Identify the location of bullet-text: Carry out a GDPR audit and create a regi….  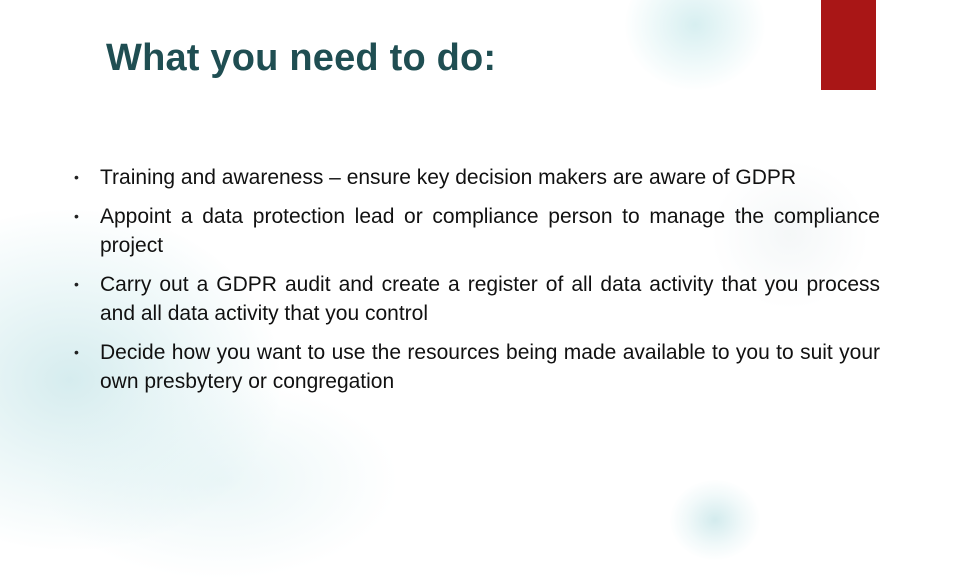
(490, 299).